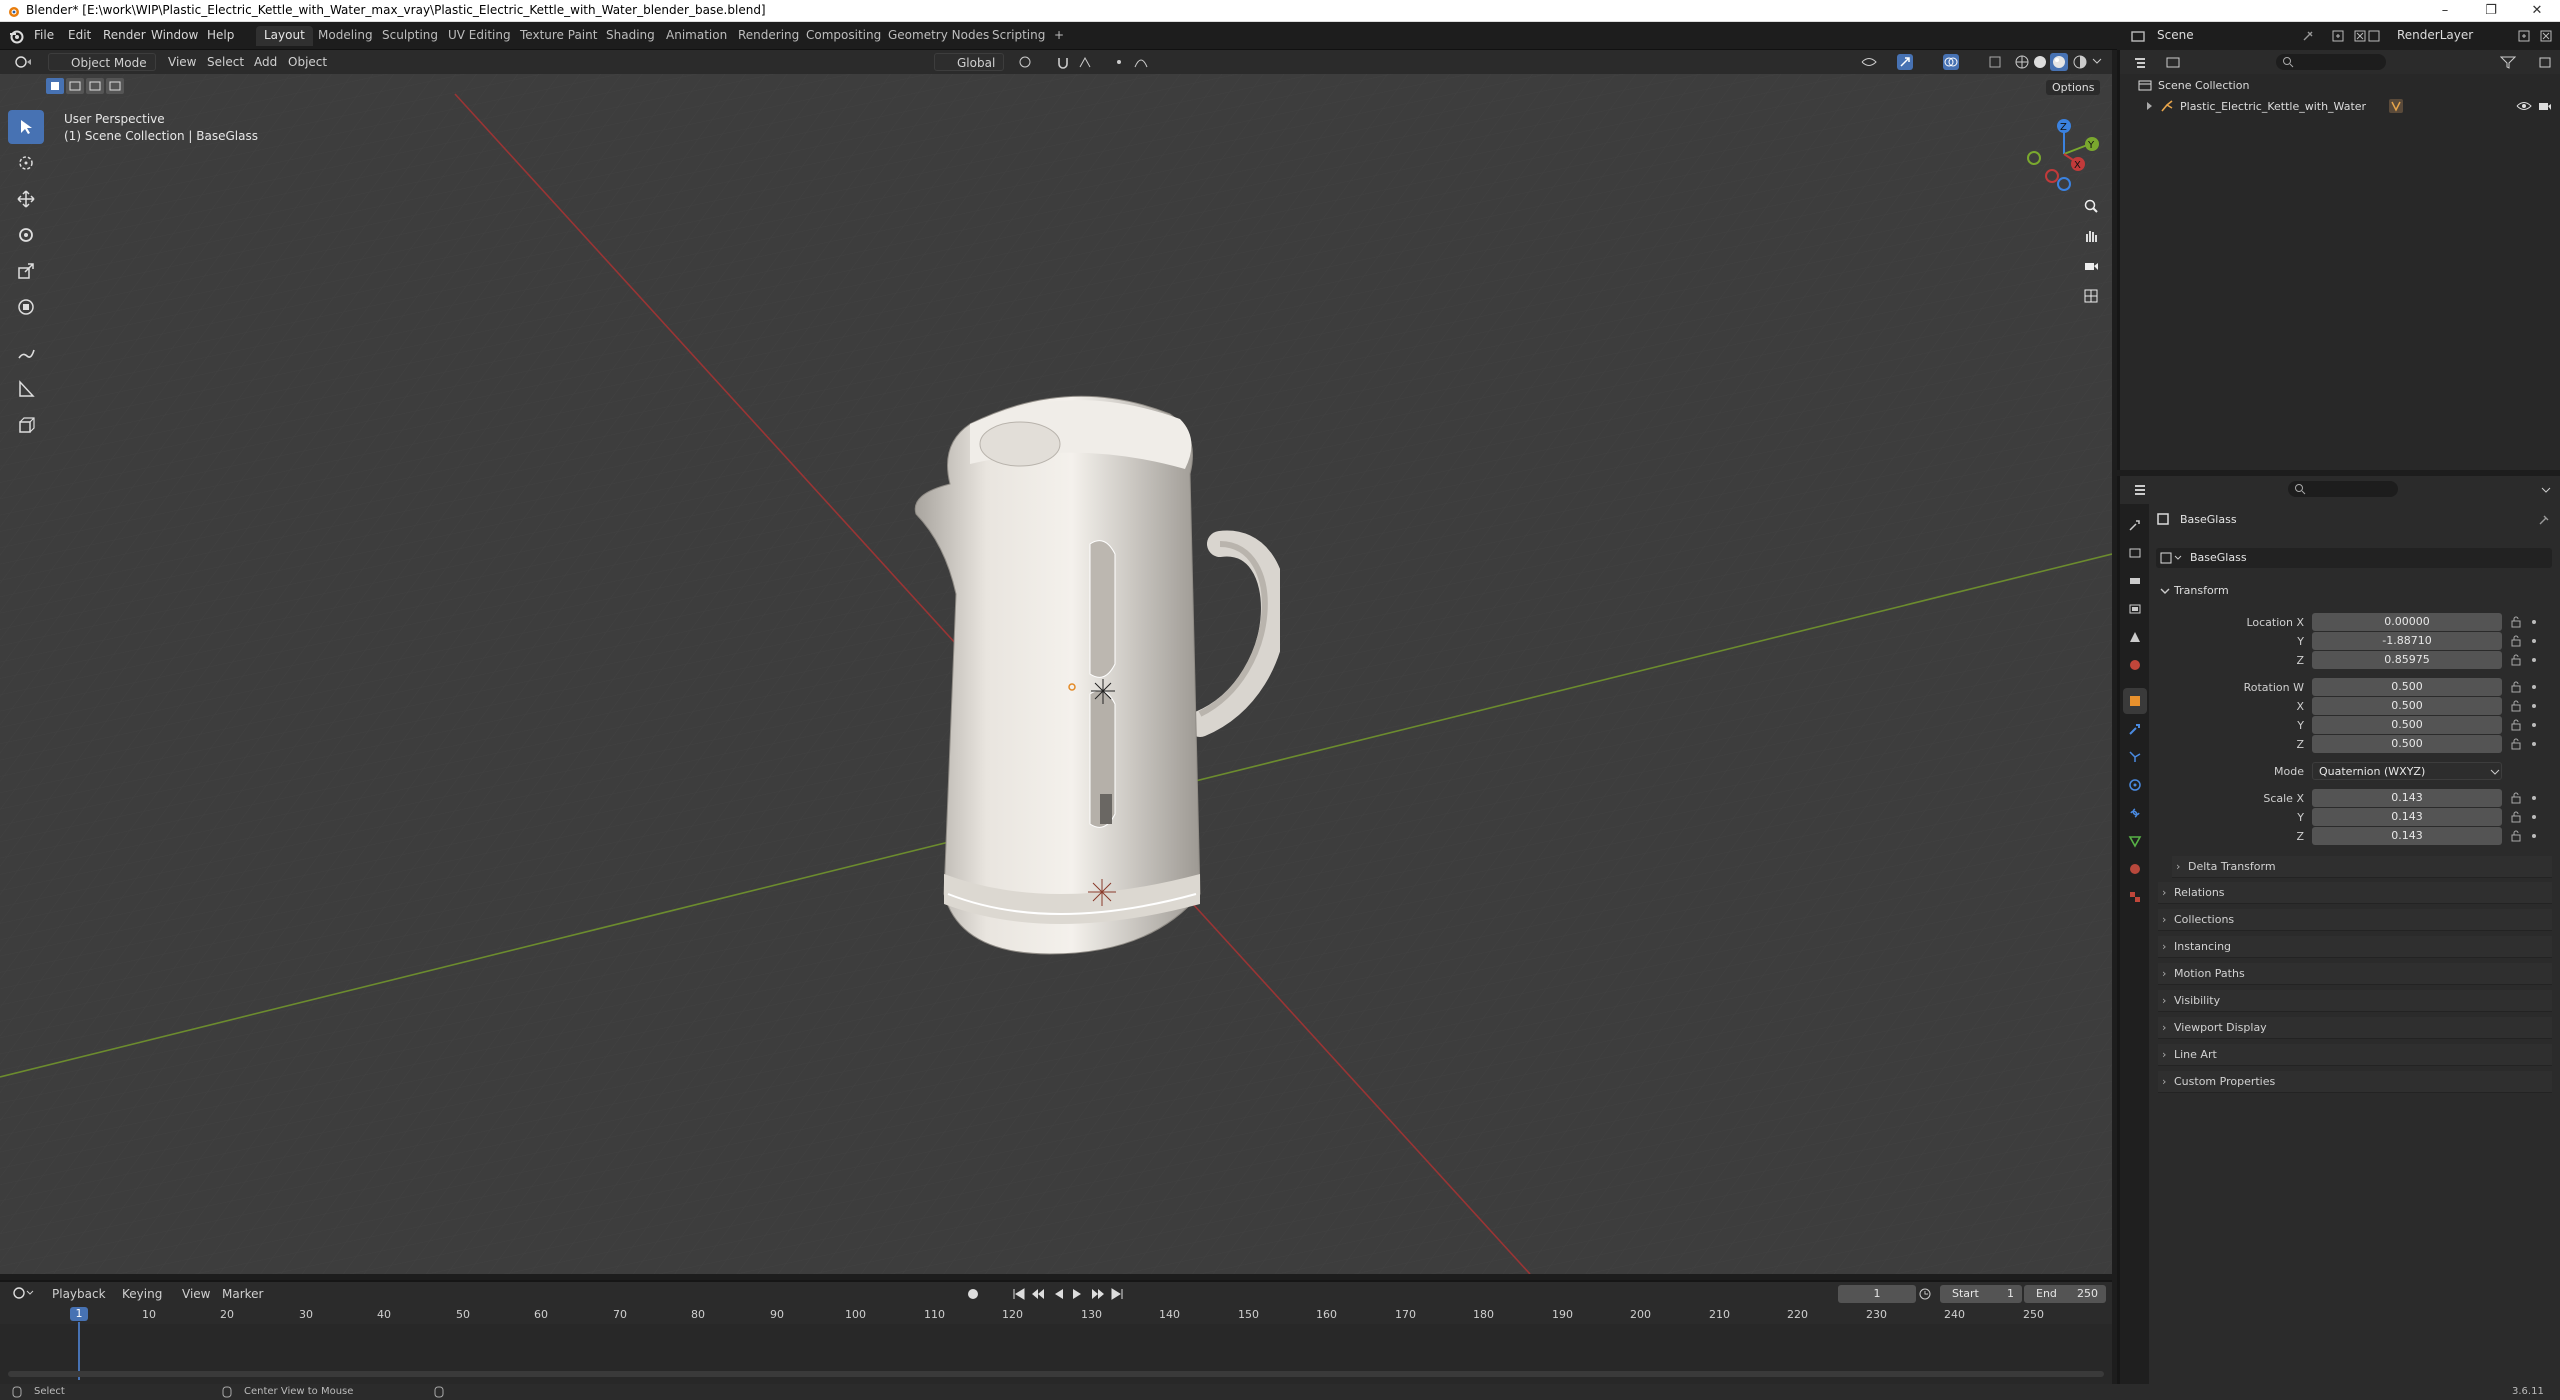 Image resolution: width=2560 pixels, height=1400 pixels. I want to click on outliner-root-row: Scene Collection, so click(2193, 85).